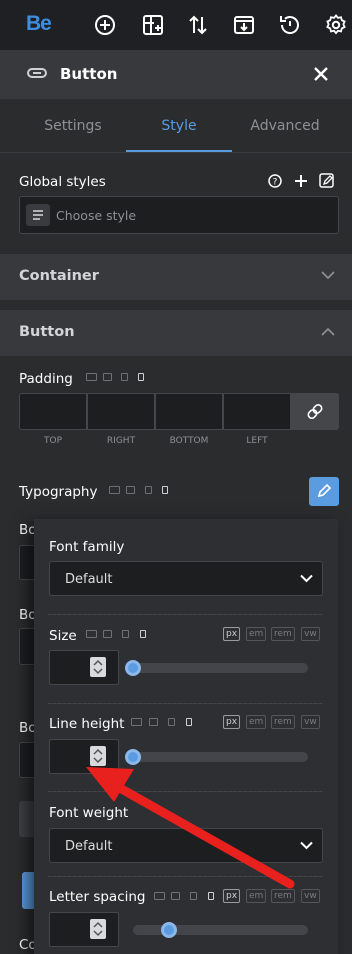 The width and height of the screenshot is (352, 954). I want to click on padding-right-input, so click(121, 411).